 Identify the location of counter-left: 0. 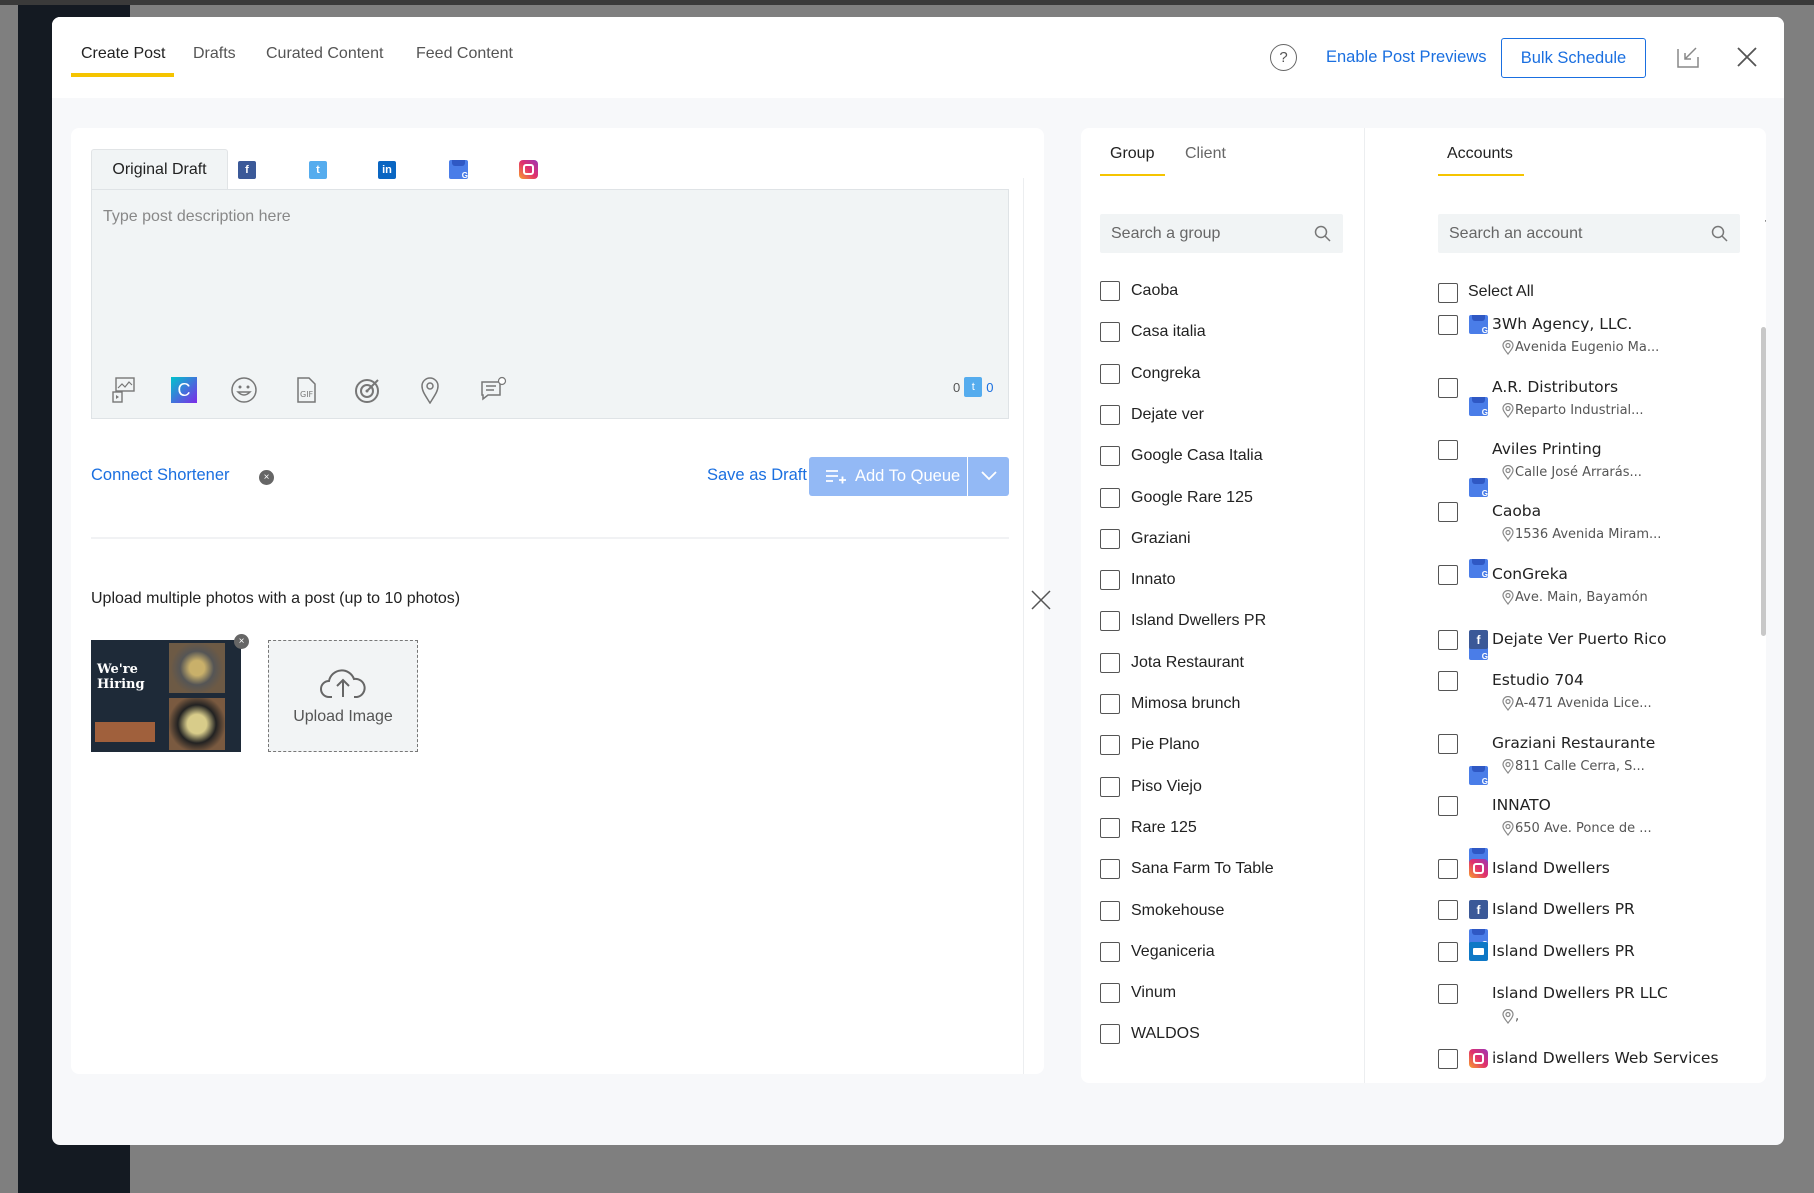
(957, 387).